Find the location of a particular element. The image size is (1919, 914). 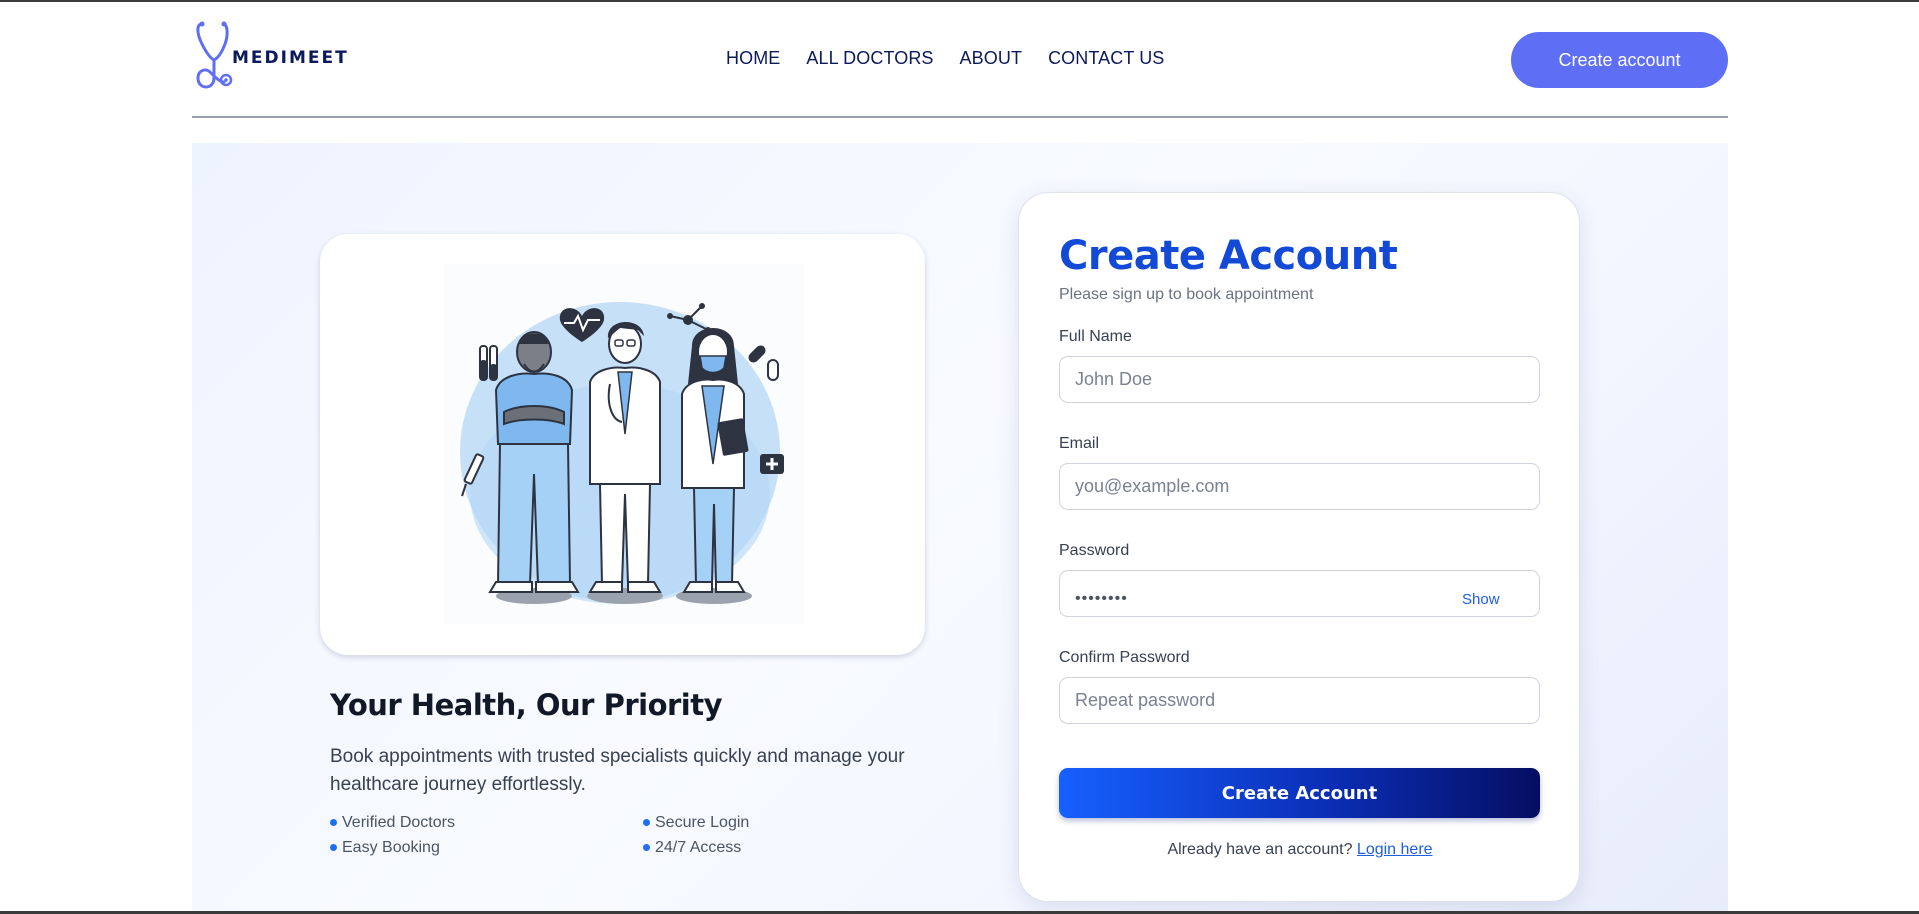

full-name-input is located at coordinates (1299, 379).